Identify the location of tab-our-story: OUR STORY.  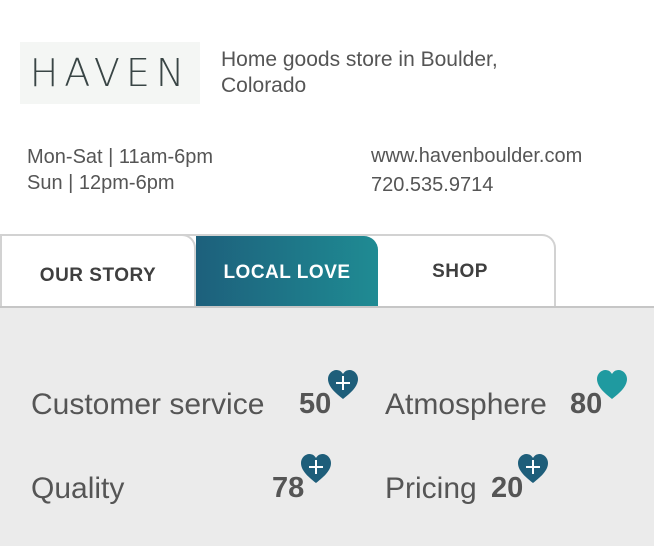
(98, 272).